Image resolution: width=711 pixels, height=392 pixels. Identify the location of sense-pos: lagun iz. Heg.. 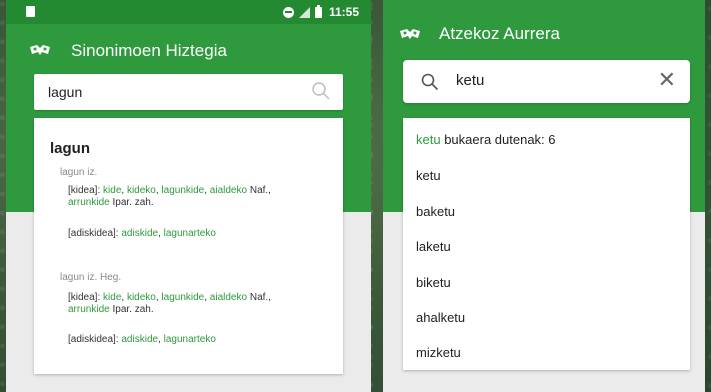
(91, 277).